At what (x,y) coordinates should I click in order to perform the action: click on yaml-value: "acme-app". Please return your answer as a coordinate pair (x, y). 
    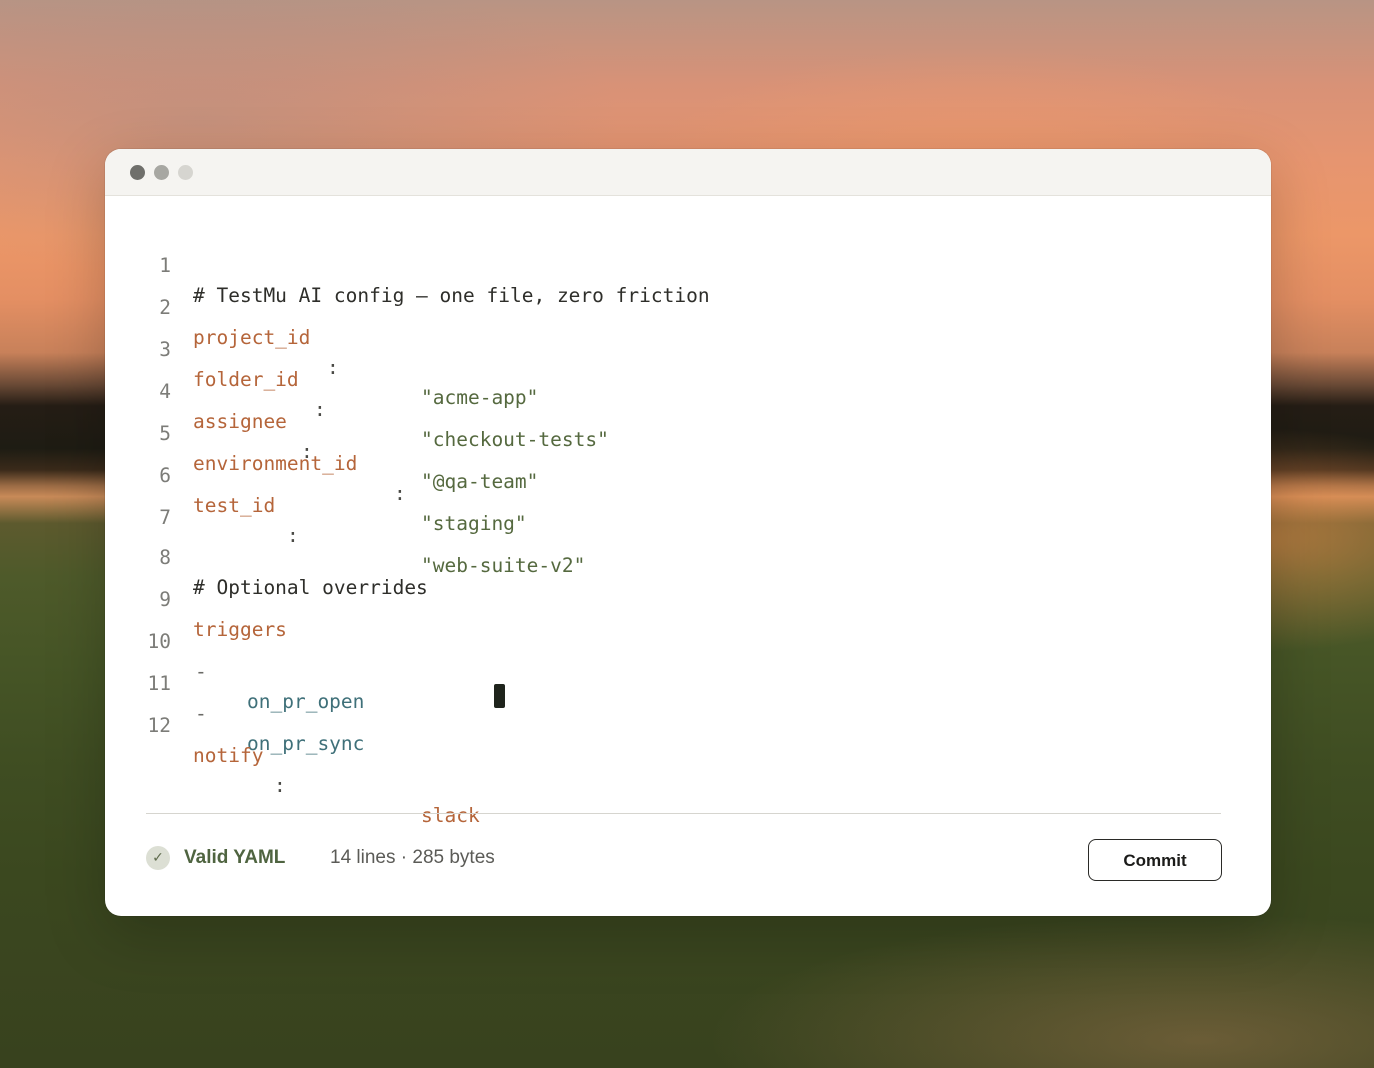
    Looking at the image, I should click on (480, 397).